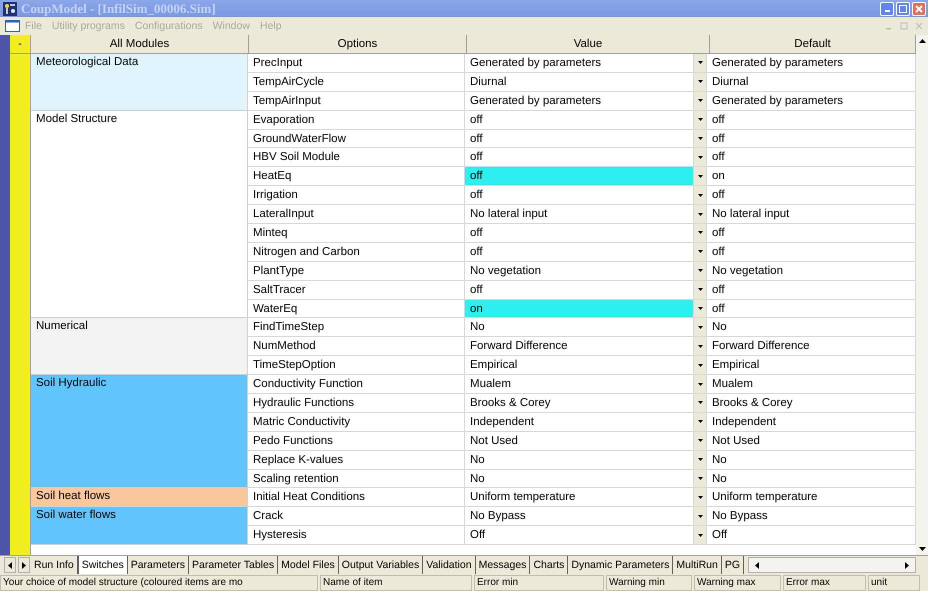 The image size is (928, 591). What do you see at coordinates (588, 44) in the screenshot?
I see `column-header: Value` at bounding box center [588, 44].